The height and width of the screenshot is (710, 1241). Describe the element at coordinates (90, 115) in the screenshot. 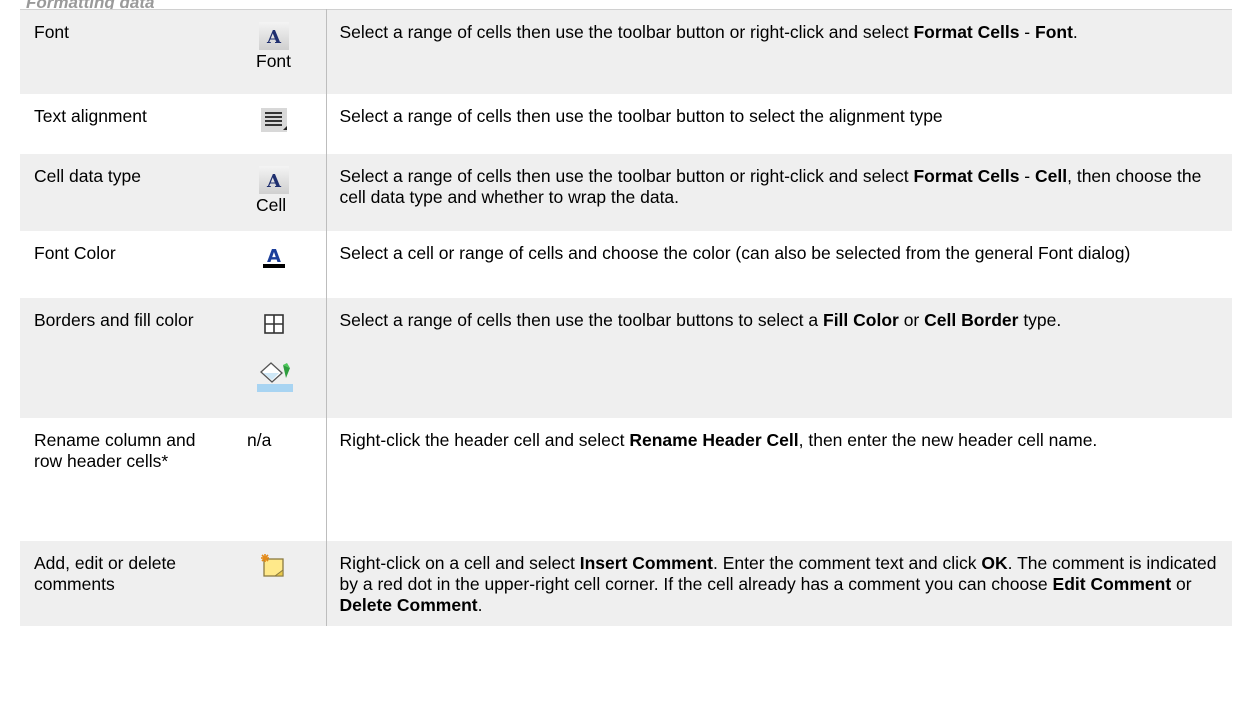

I see `feature-name: Text alignment` at that location.